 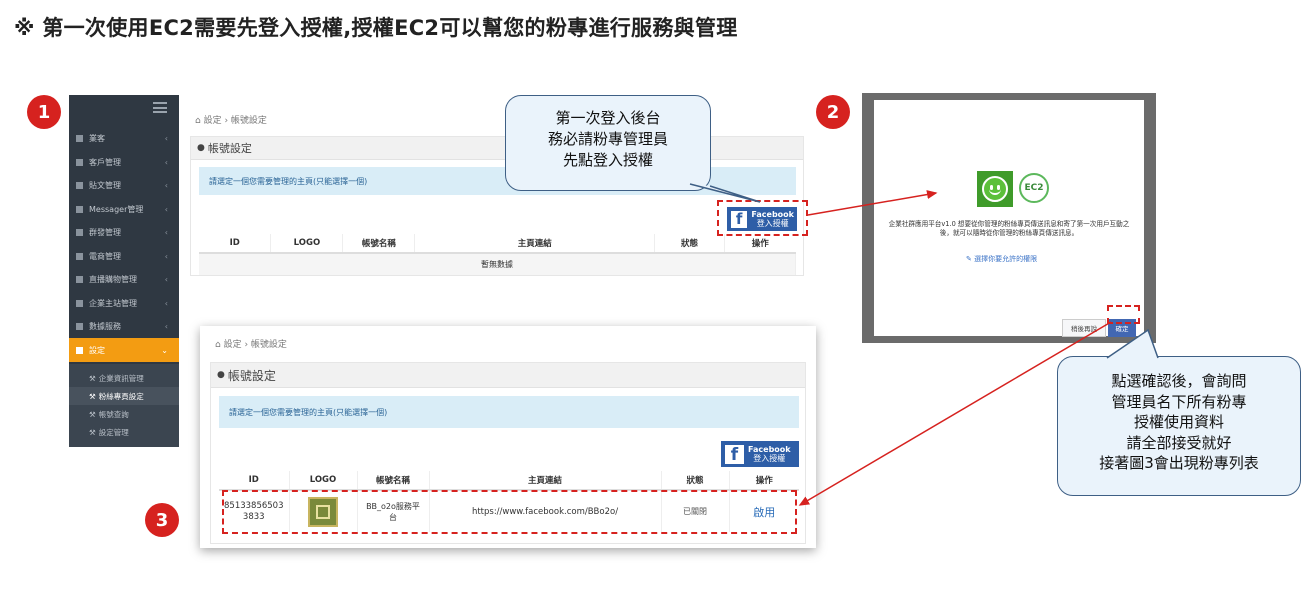 I want to click on sidebar-item-1: 業客 ‹, so click(x=124, y=138).